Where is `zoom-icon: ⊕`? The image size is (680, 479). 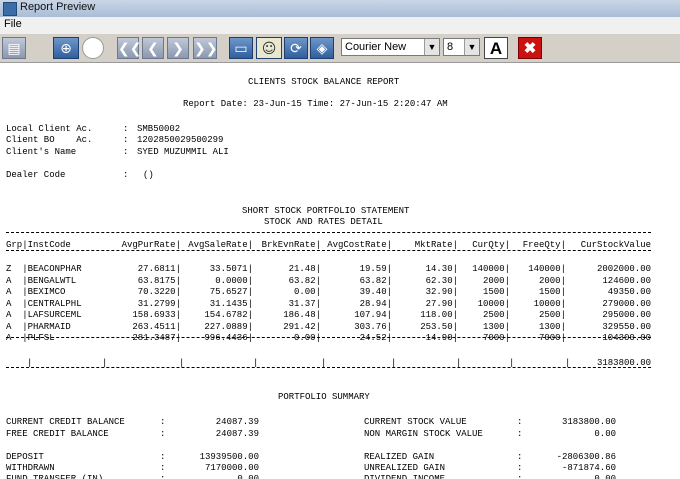 zoom-icon: ⊕ is located at coordinates (66, 48).